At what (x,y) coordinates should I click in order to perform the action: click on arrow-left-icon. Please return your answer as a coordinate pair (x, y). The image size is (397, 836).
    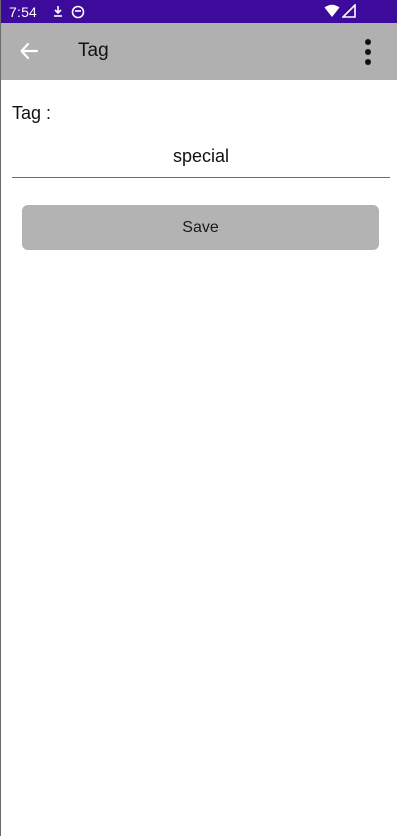
    Looking at the image, I should click on (29, 51).